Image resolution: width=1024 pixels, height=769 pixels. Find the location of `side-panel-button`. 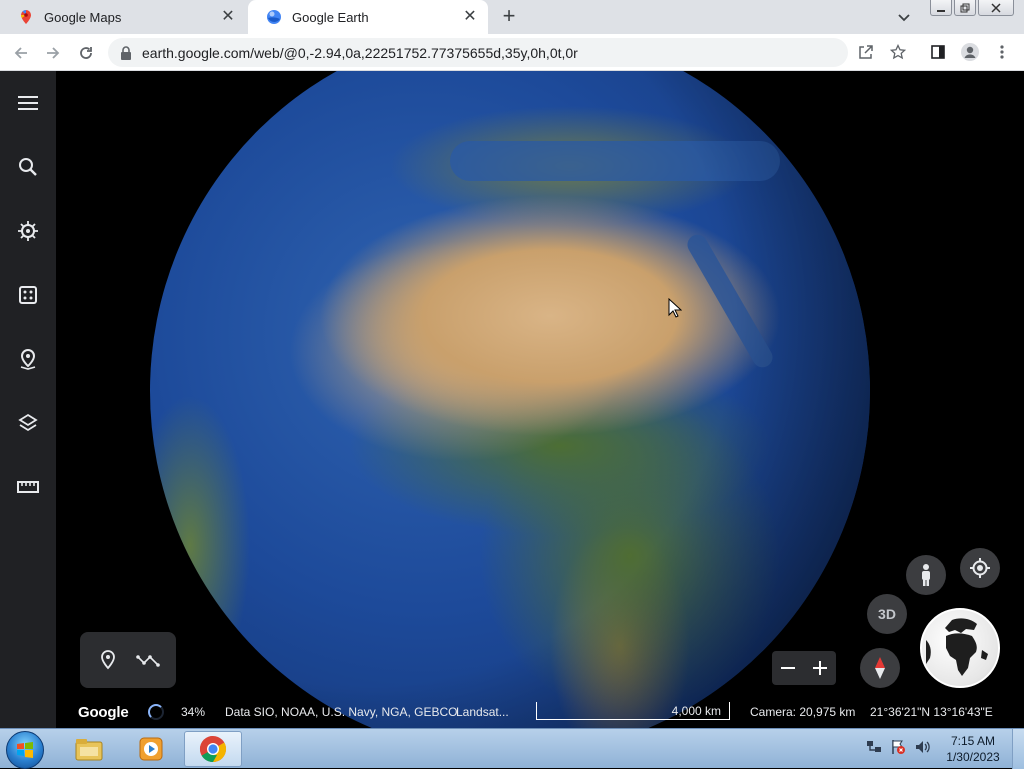

side-panel-button is located at coordinates (938, 52).